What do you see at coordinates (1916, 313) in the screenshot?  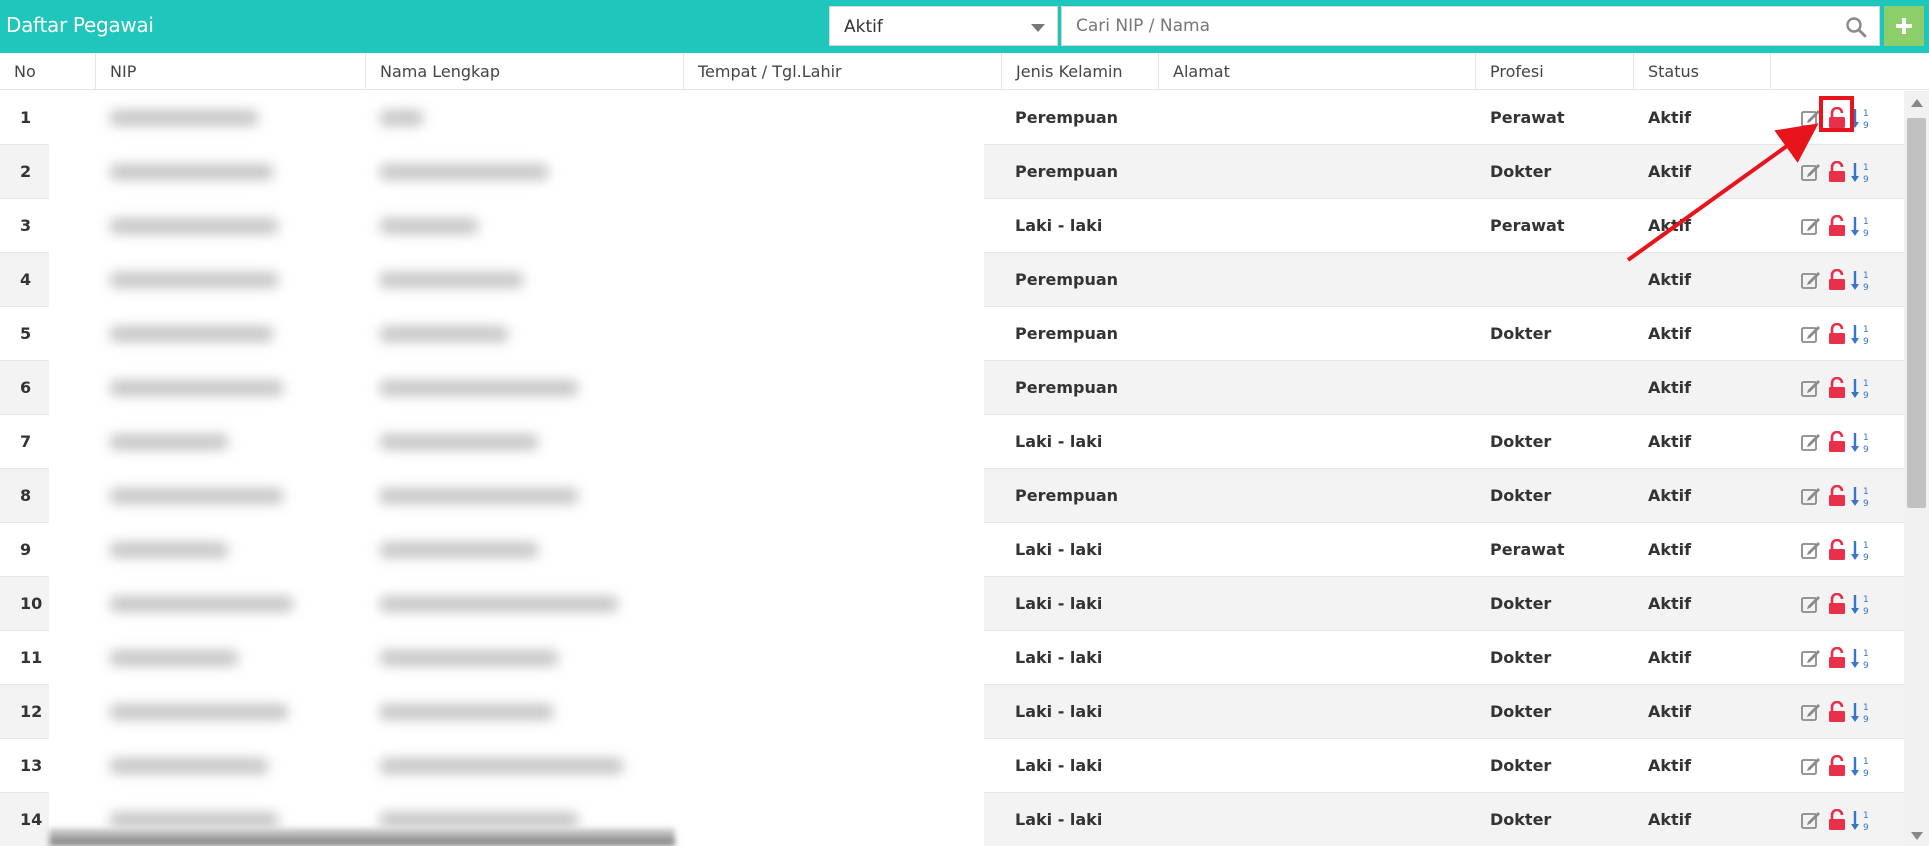 I see `scroll-thumb` at bounding box center [1916, 313].